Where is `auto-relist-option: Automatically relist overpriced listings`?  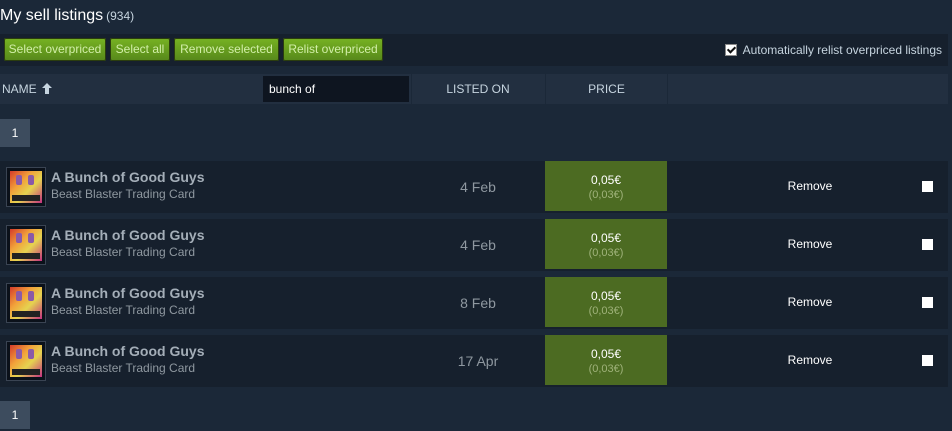
auto-relist-option: Automatically relist overpriced listings is located at coordinates (833, 50).